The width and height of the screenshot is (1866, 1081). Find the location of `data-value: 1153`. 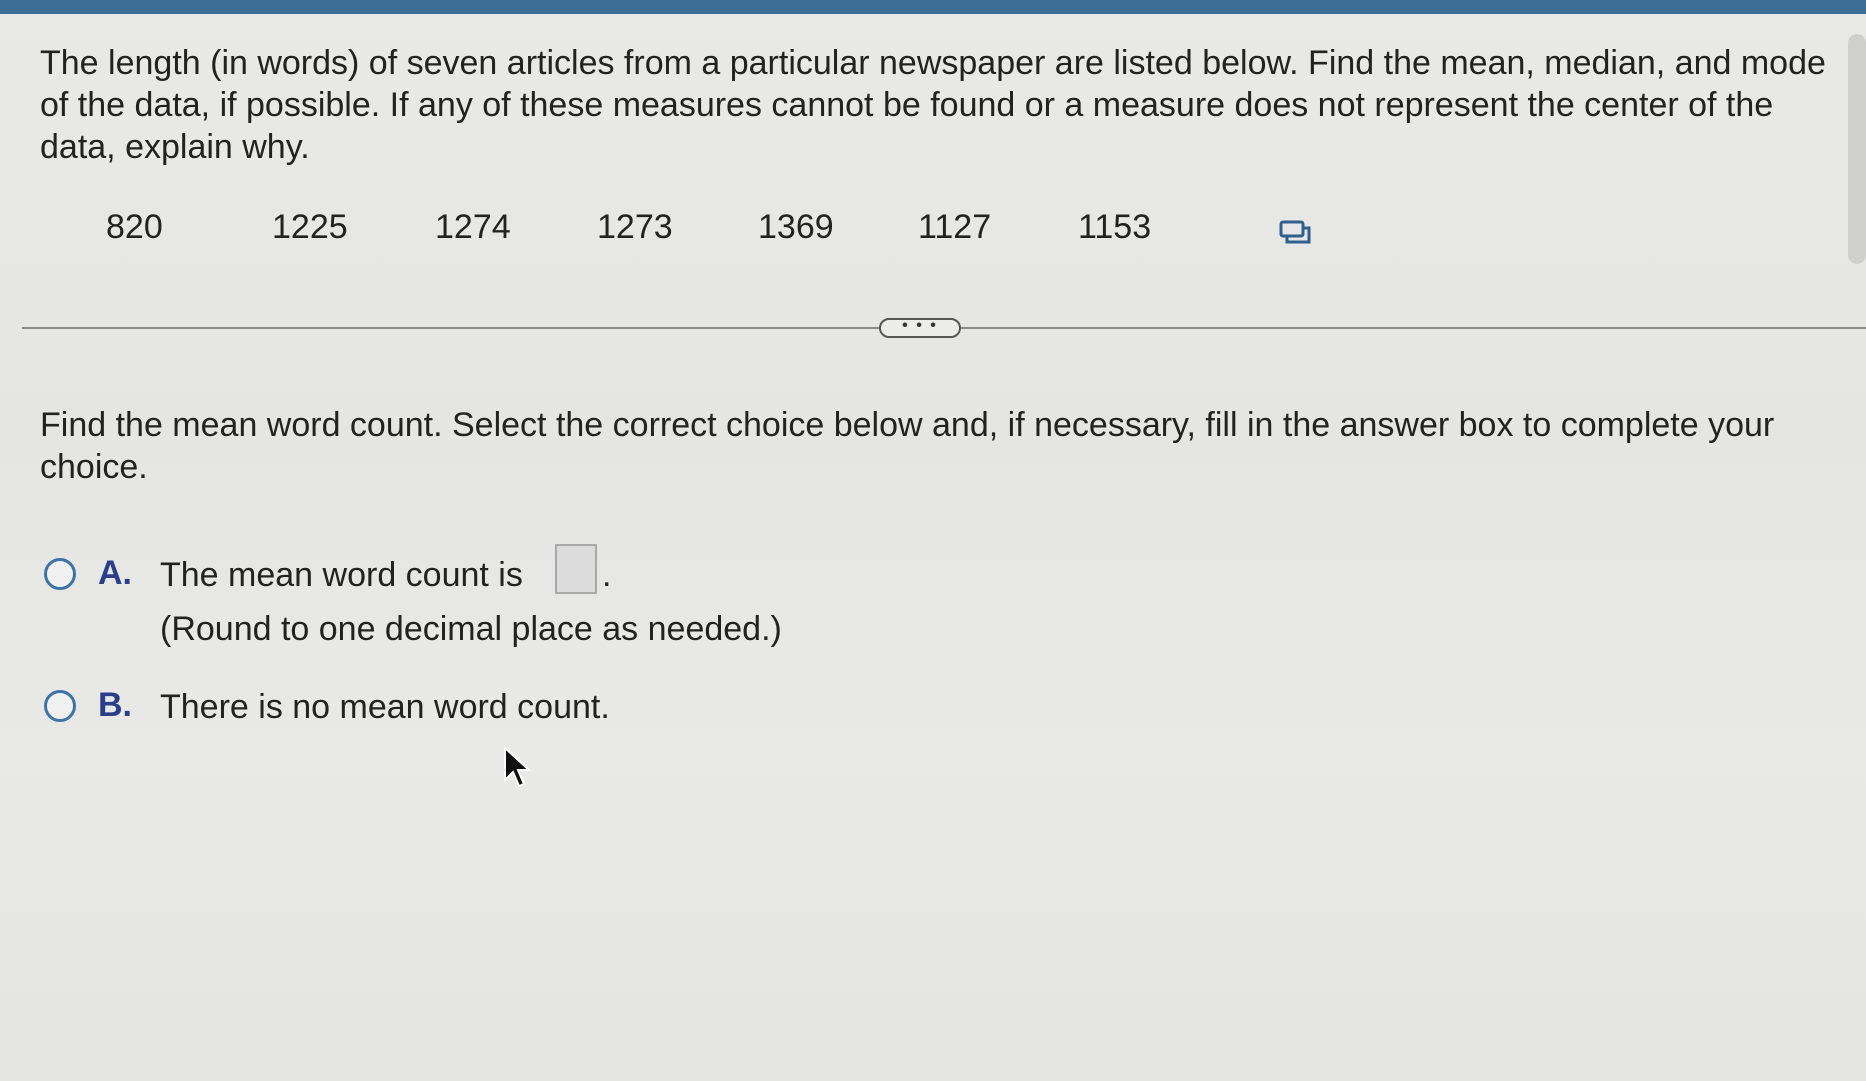

data-value: 1153 is located at coordinates (1115, 227).